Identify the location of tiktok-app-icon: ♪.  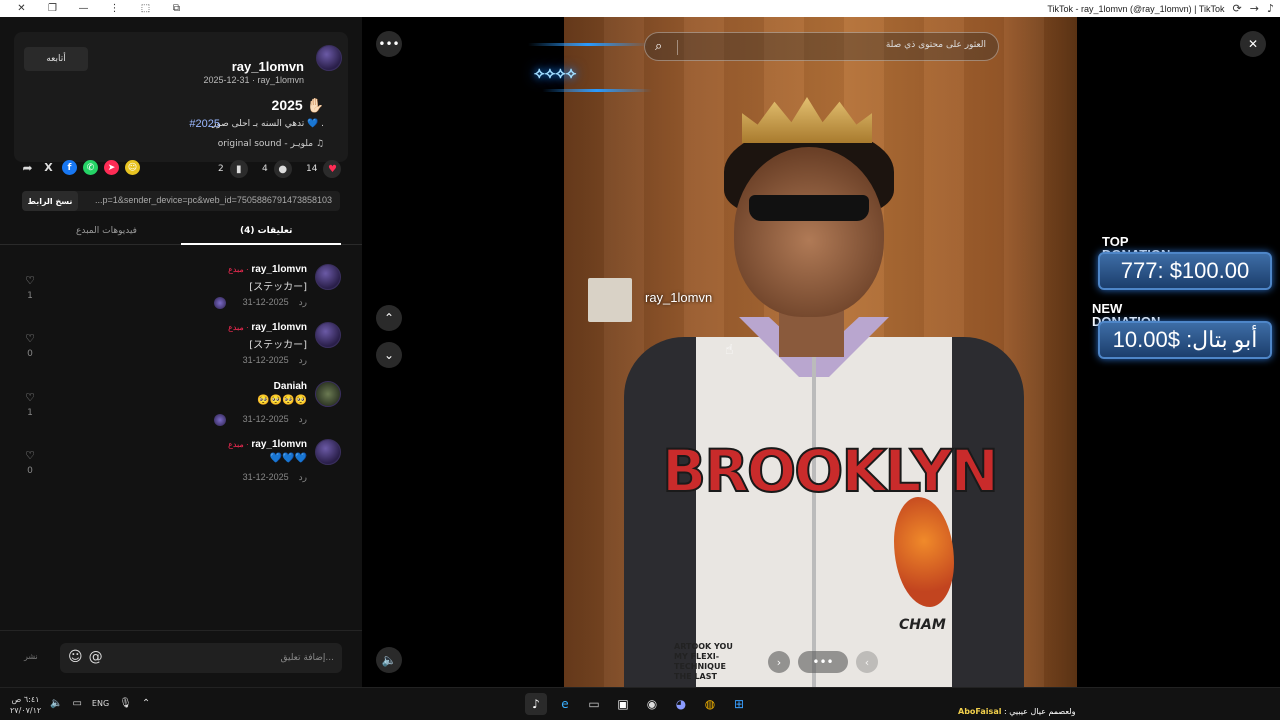
(536, 704).